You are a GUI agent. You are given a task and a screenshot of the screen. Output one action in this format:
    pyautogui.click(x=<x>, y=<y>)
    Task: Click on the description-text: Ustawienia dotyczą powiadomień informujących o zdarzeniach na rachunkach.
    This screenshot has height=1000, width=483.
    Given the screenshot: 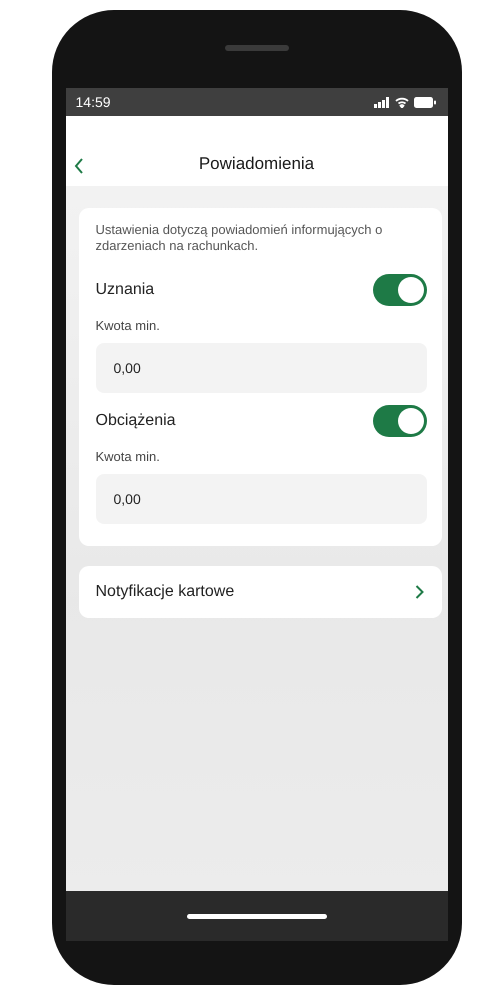 What is the action you would take?
    pyautogui.click(x=240, y=238)
    